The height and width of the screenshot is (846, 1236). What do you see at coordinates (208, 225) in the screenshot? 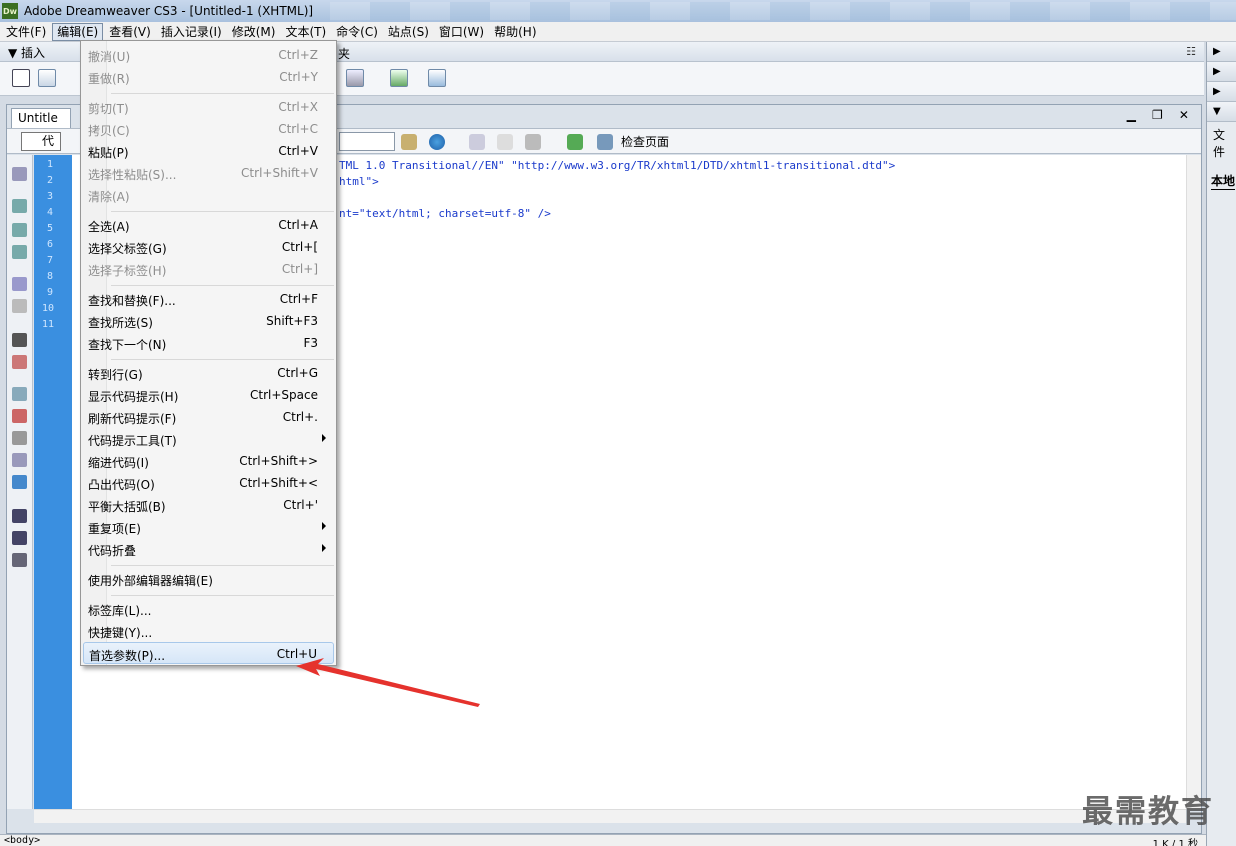
I see `menu-item-select-all: 全选(A) Ctrl+A` at bounding box center [208, 225].